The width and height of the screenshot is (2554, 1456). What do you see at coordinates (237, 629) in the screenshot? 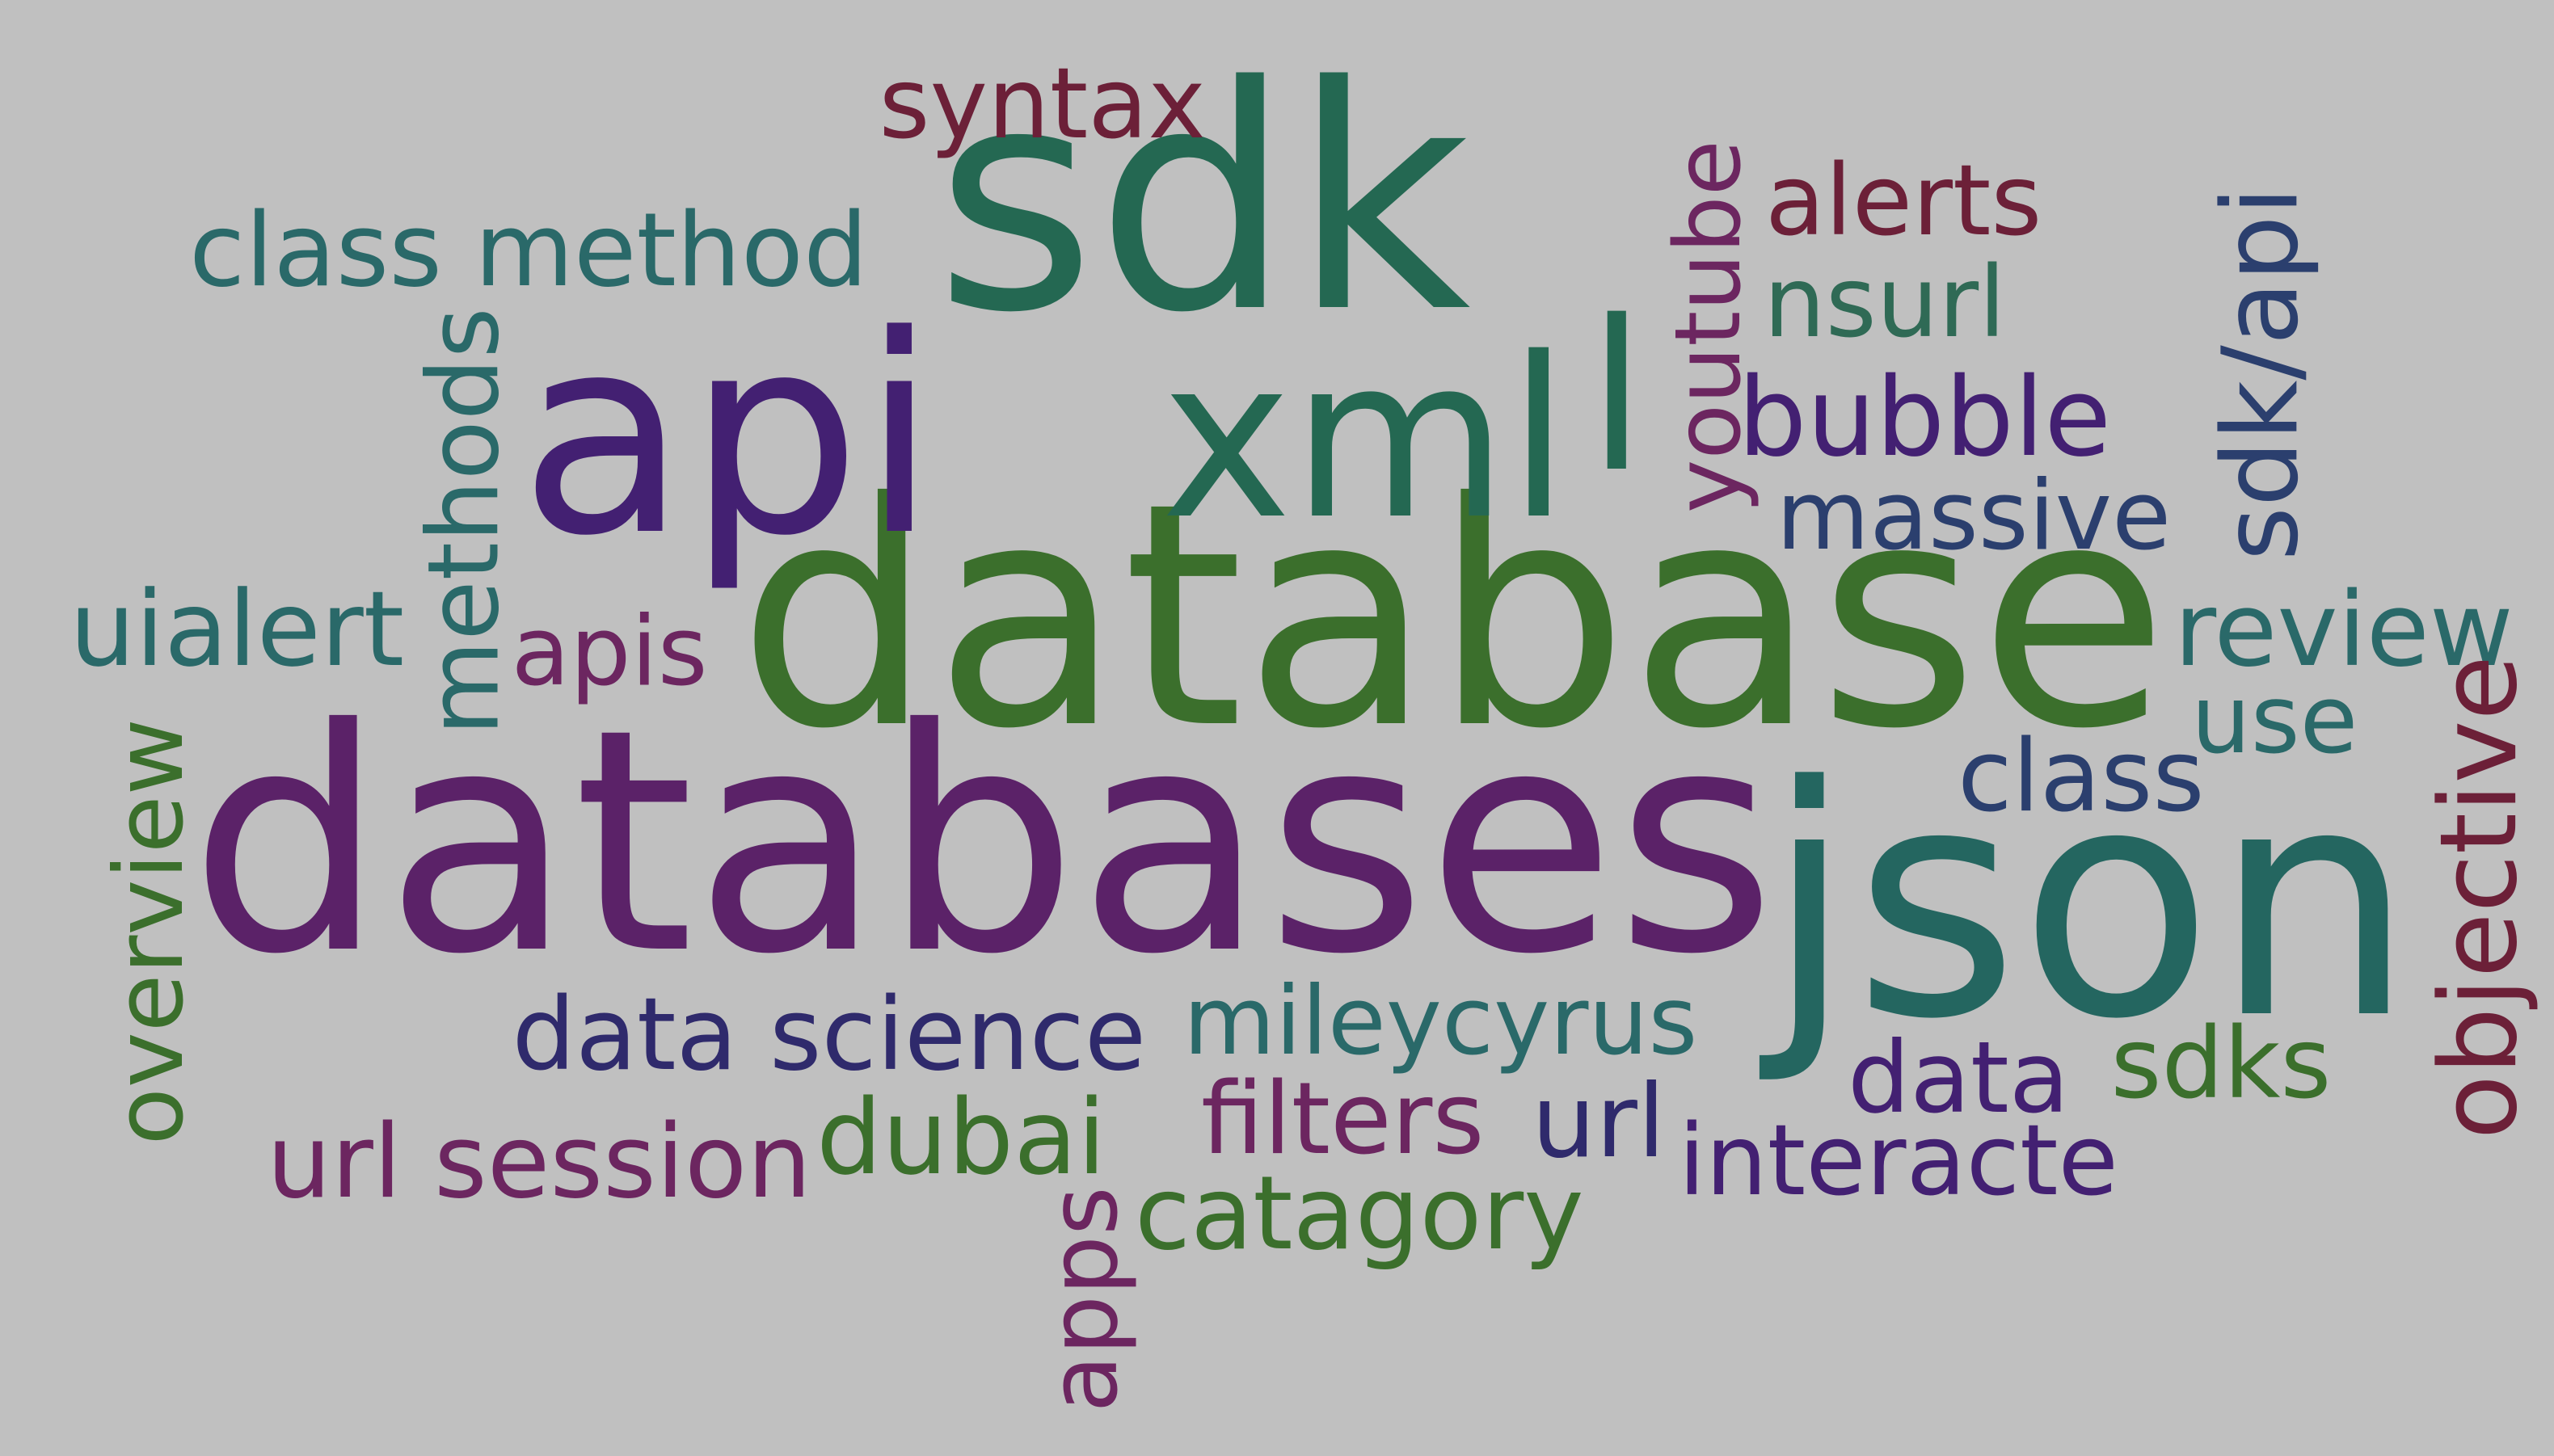
I see `word-uialert: uialert` at bounding box center [237, 629].